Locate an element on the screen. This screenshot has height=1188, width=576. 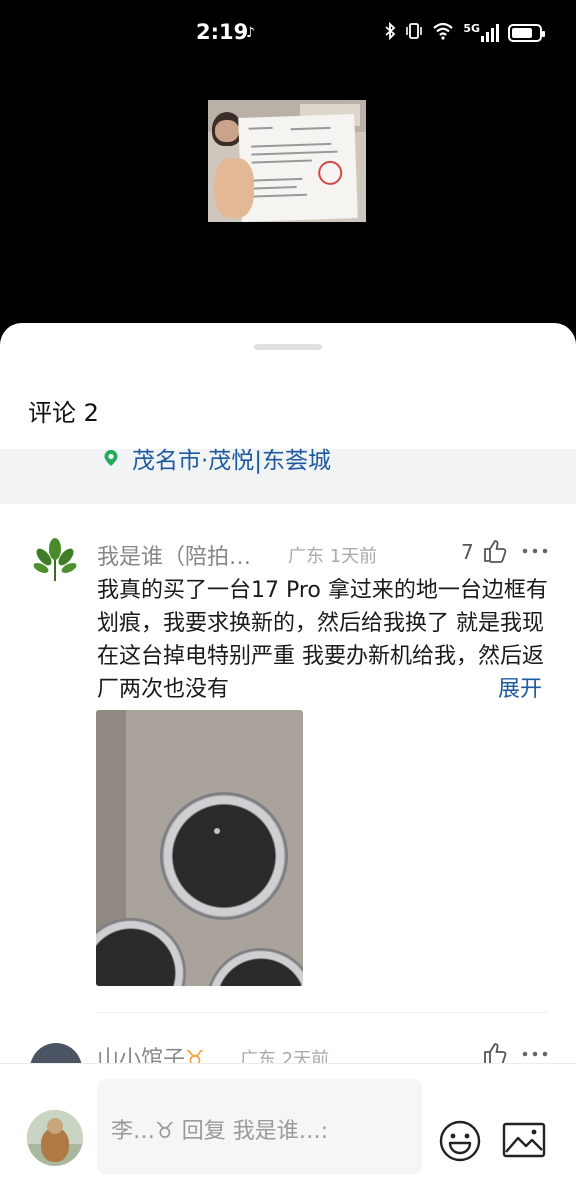
reply-placeholder: 李…♉ 回复 我是谁…: is located at coordinates (220, 1131).